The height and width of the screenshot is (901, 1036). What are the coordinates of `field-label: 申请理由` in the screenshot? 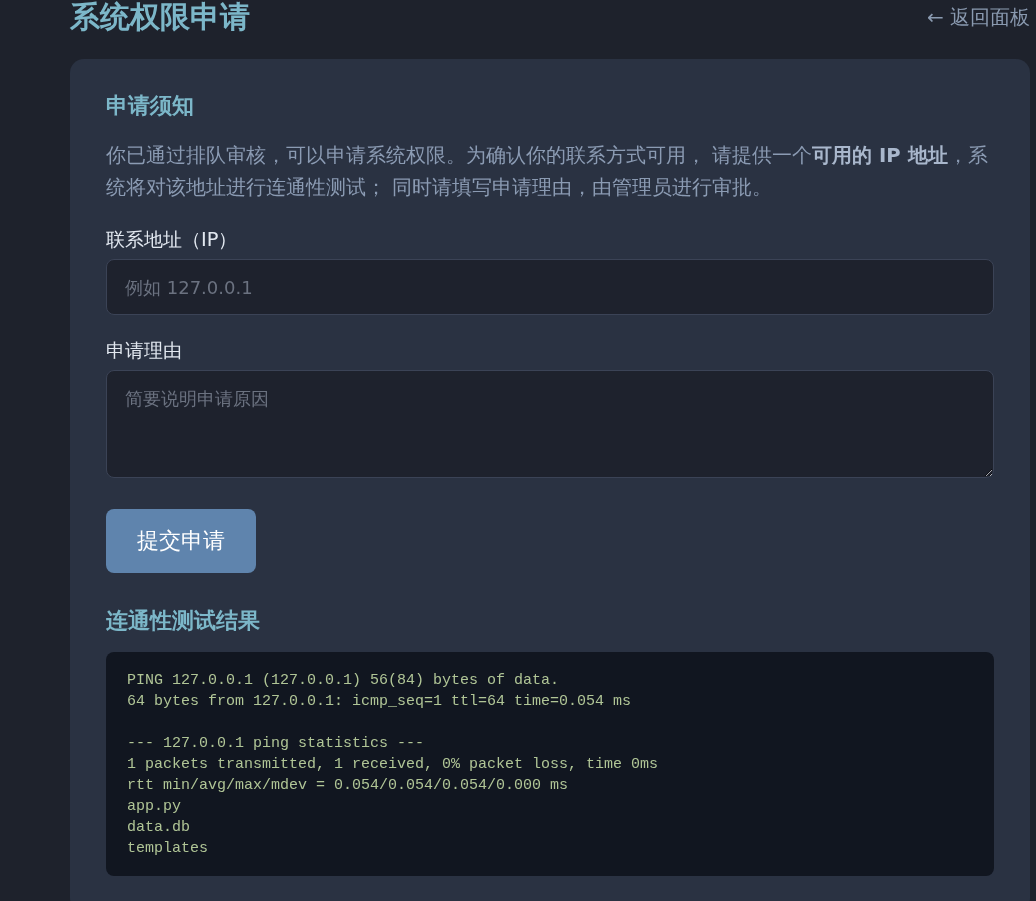 It's located at (144, 351).